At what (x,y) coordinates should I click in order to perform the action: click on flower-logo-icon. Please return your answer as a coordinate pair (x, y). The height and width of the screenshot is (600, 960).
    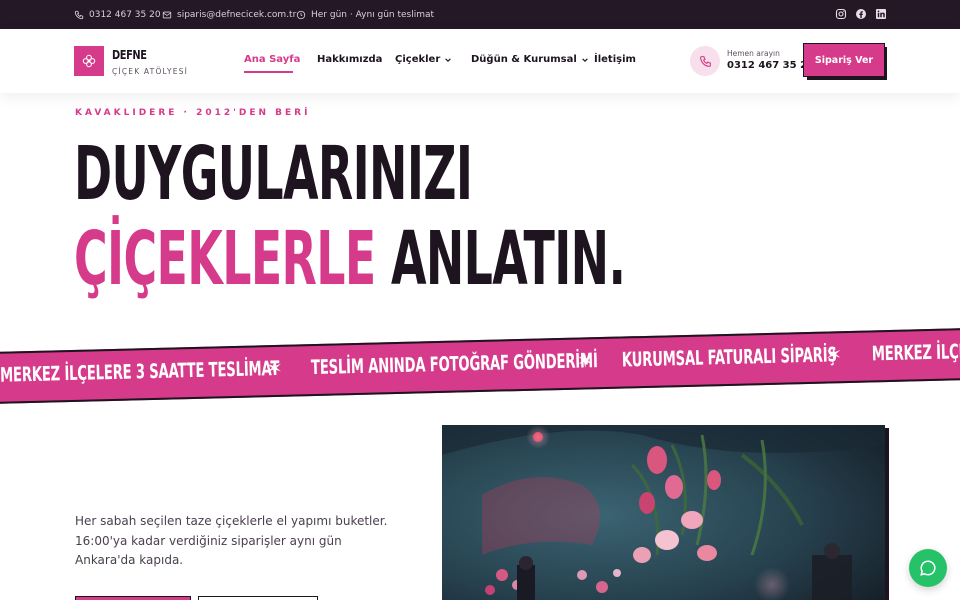
    Looking at the image, I should click on (89, 61).